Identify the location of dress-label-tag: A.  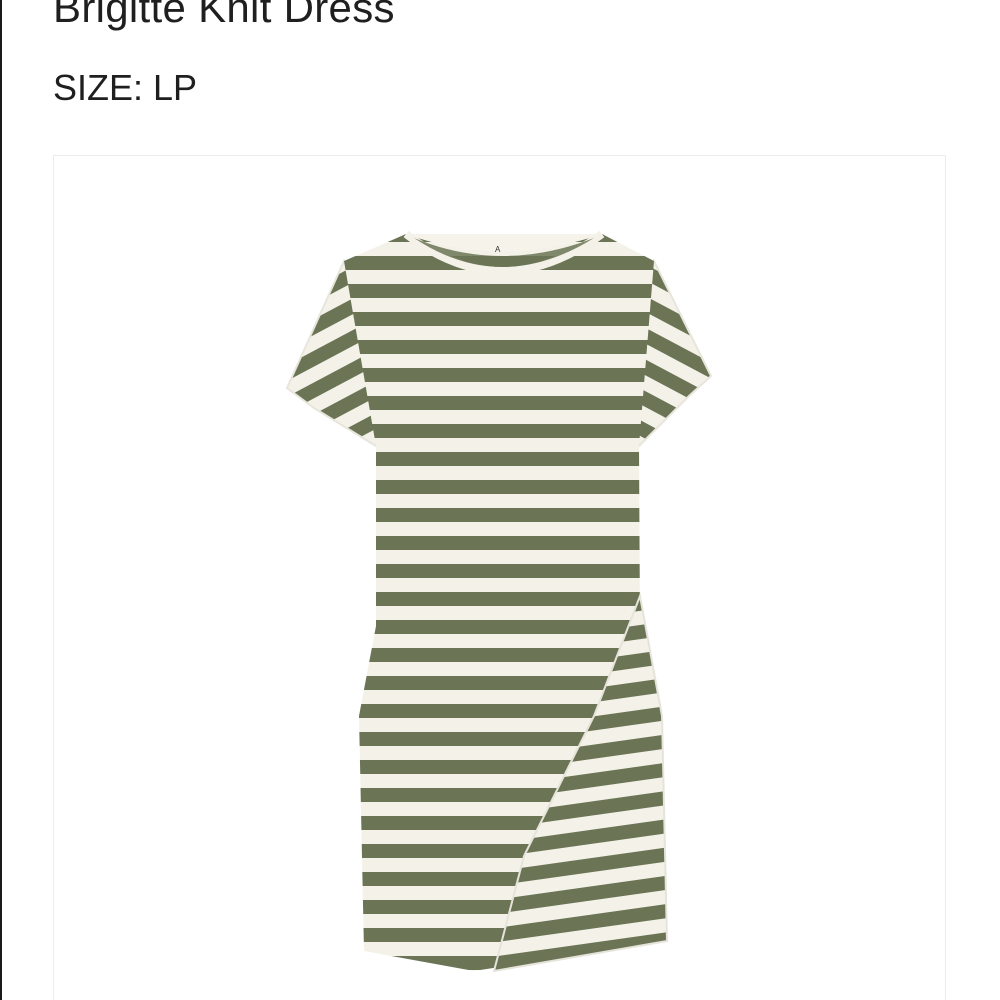
(498, 249).